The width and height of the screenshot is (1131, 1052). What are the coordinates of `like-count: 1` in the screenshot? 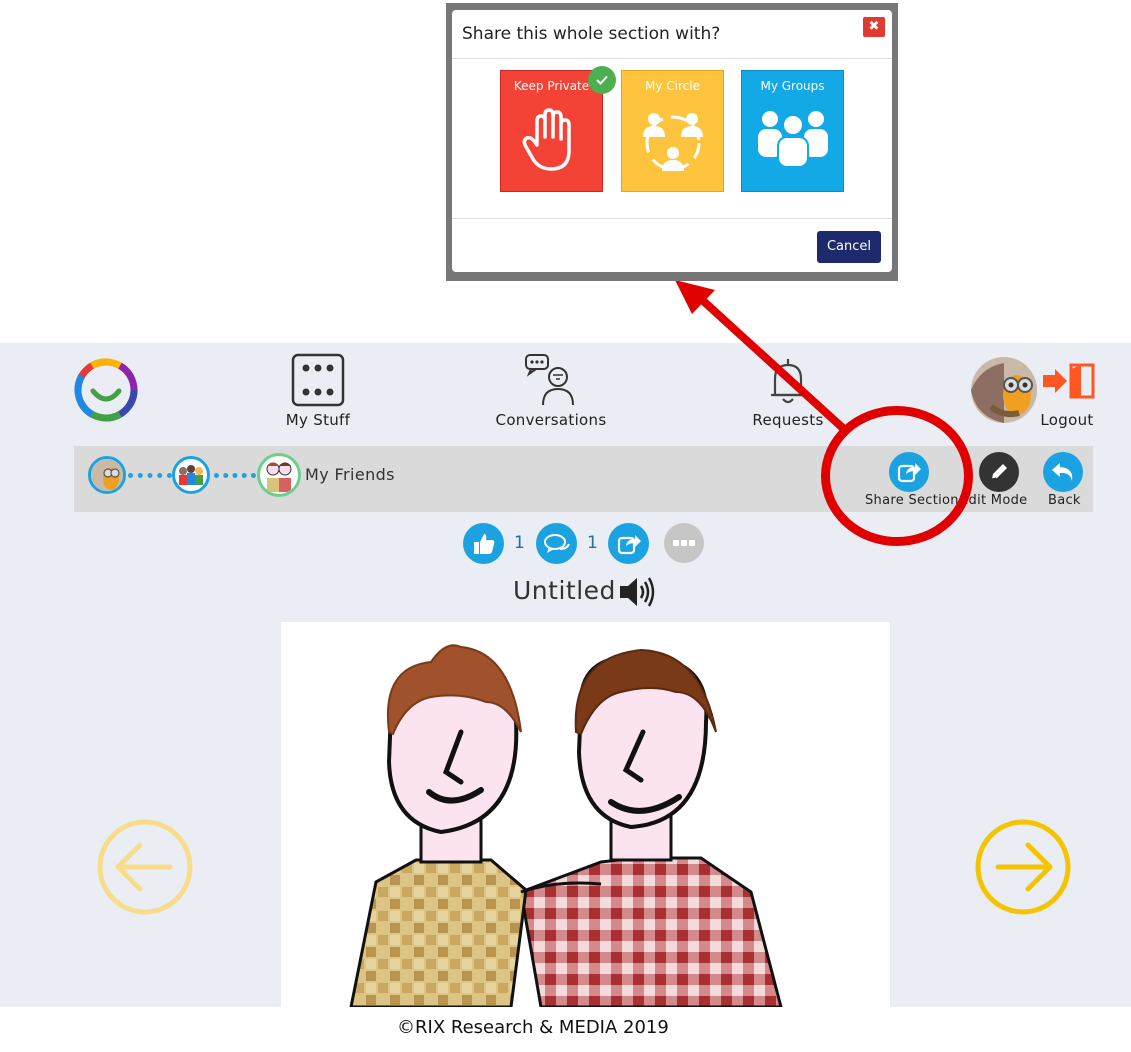 It's located at (519, 543).